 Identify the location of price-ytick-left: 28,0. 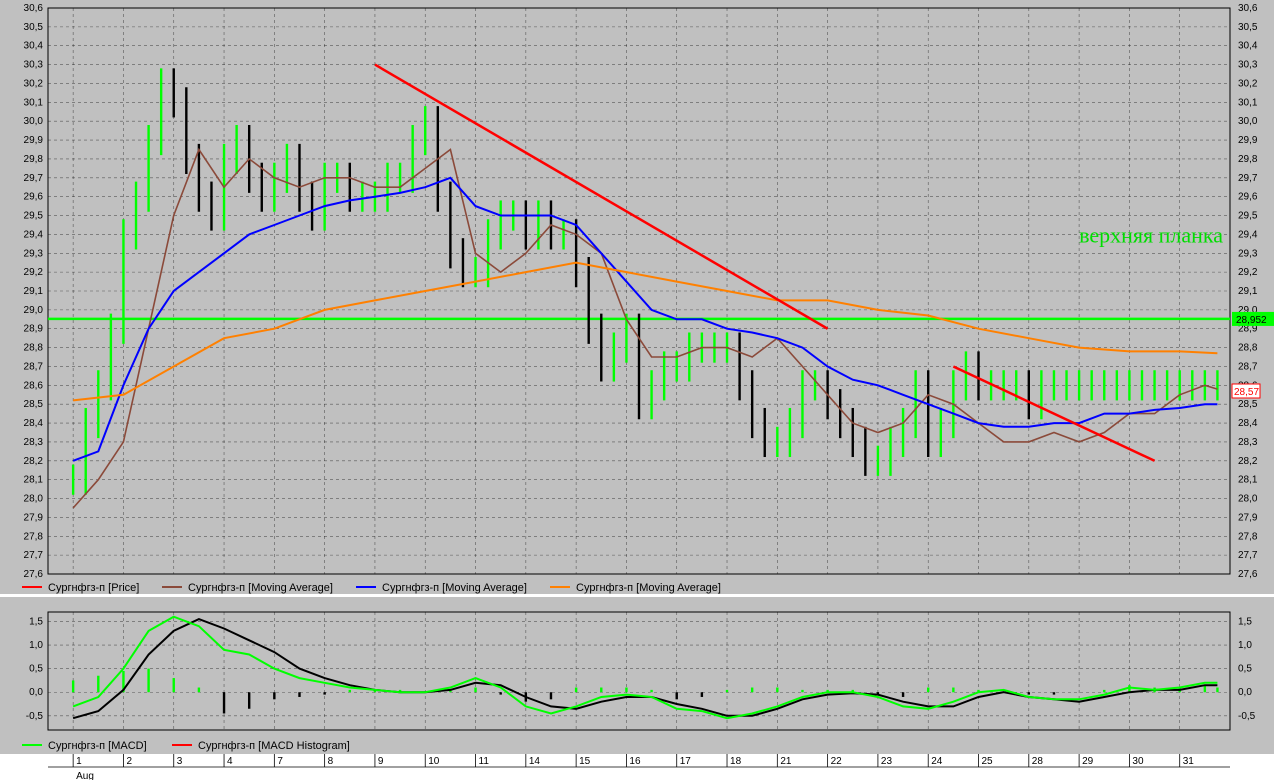
(34, 499).